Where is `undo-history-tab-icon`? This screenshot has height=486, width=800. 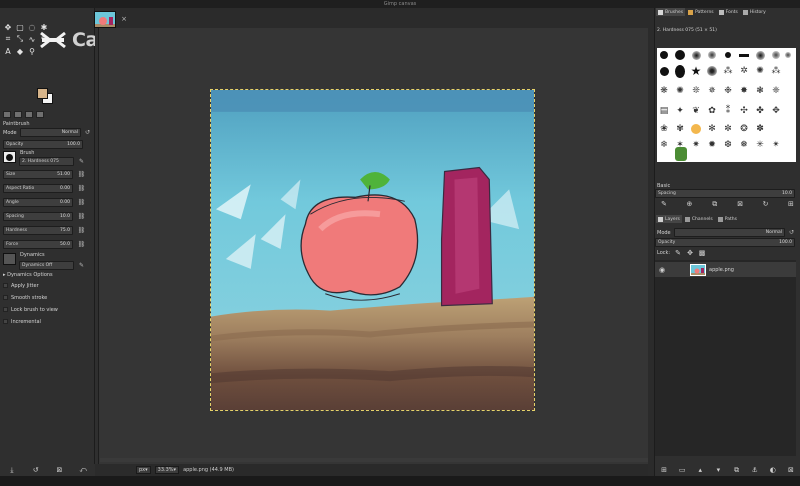
undo-history-tab-icon is located at coordinates (29, 114).